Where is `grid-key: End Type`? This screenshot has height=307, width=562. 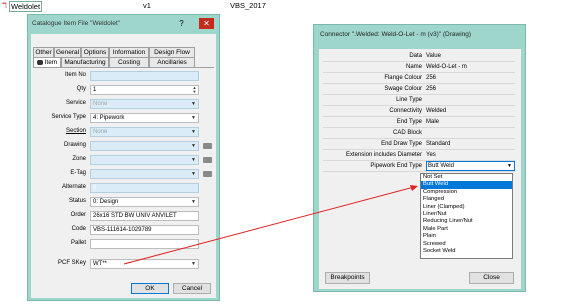 grid-key: End Type is located at coordinates (409, 122).